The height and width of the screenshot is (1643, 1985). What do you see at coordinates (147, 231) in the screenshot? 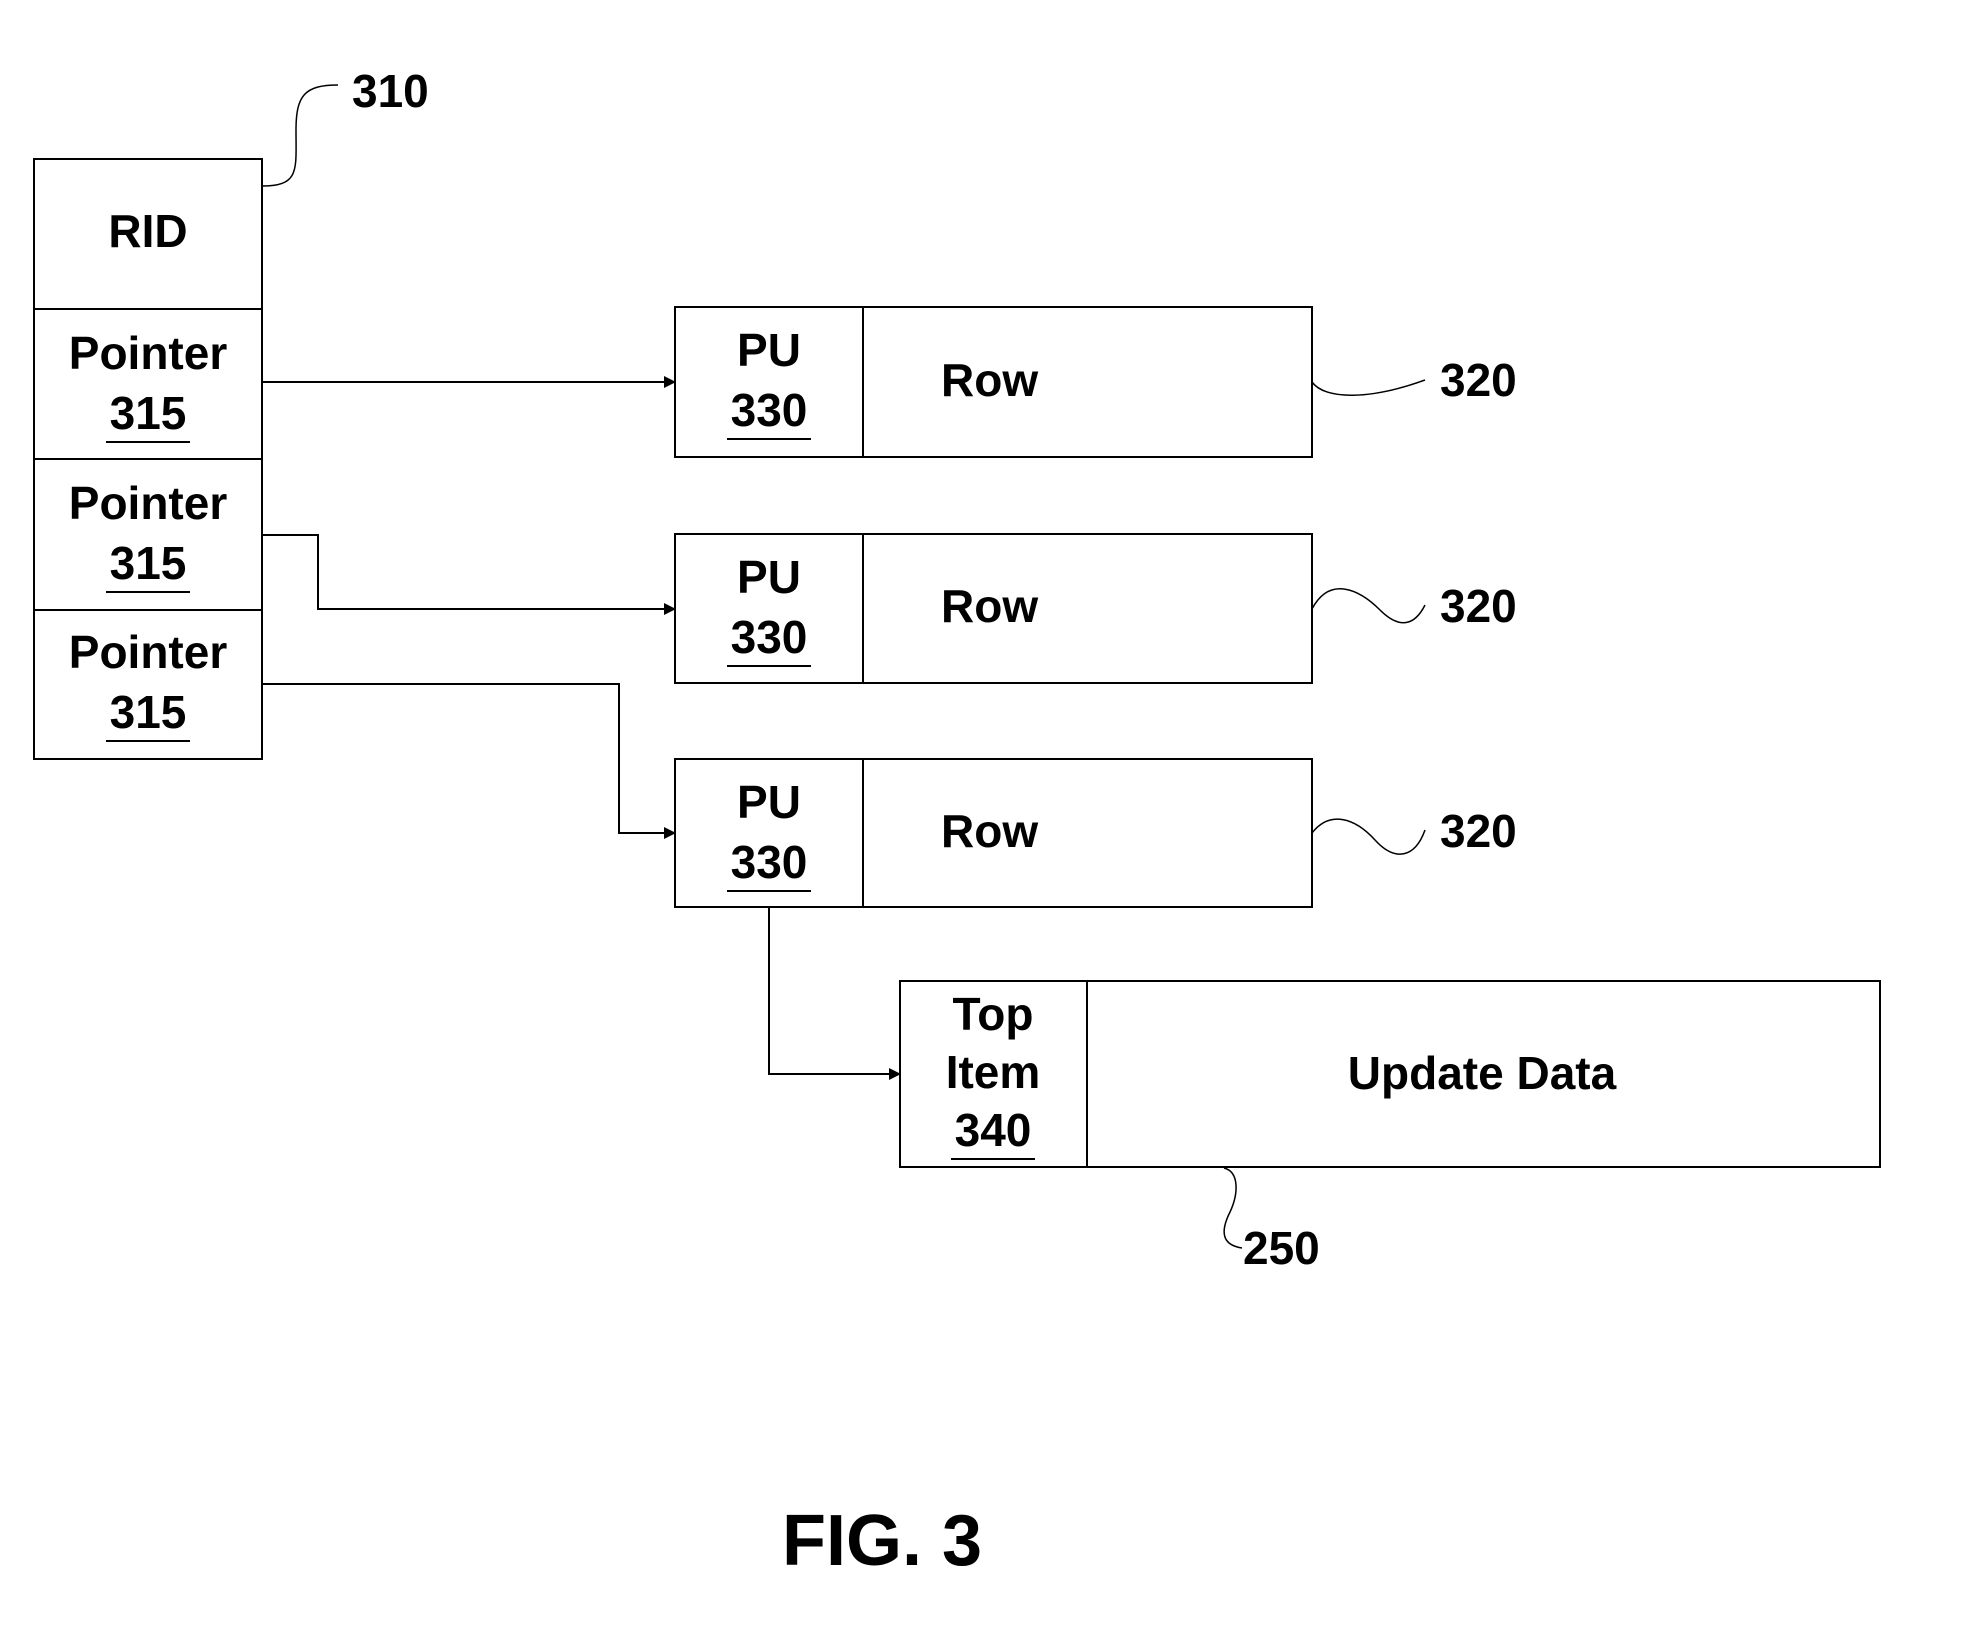
I see `rid-label: RID` at bounding box center [147, 231].